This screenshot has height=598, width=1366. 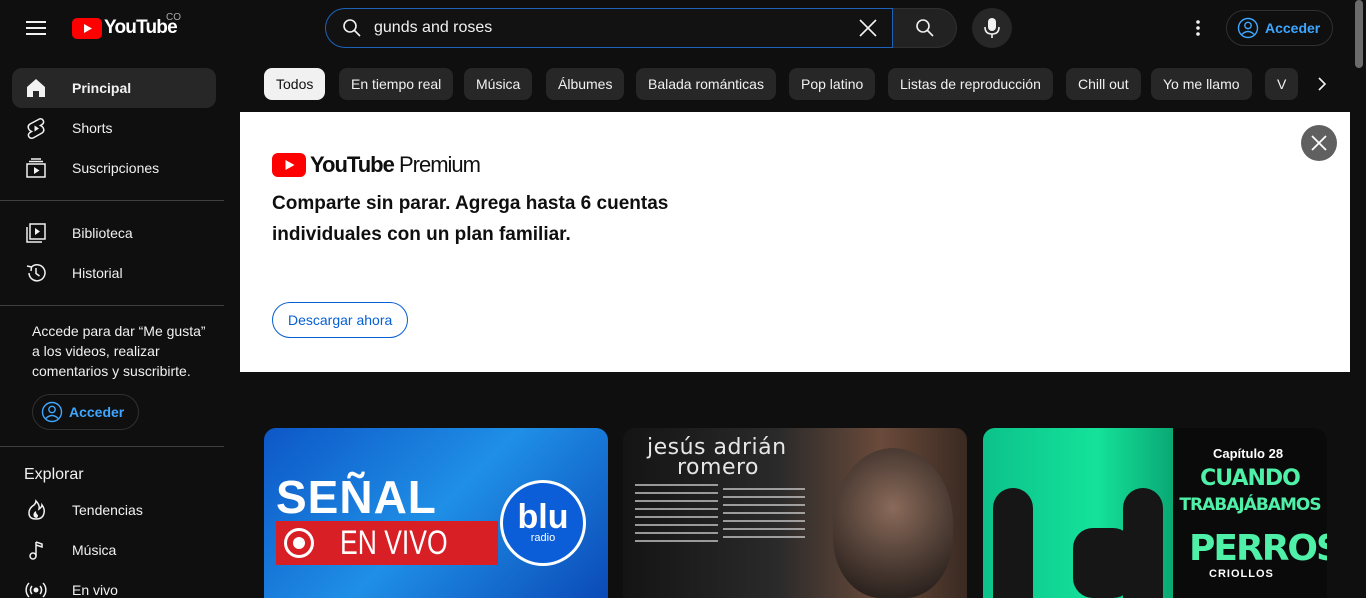 I want to click on voice-search-button, so click(x=992, y=28).